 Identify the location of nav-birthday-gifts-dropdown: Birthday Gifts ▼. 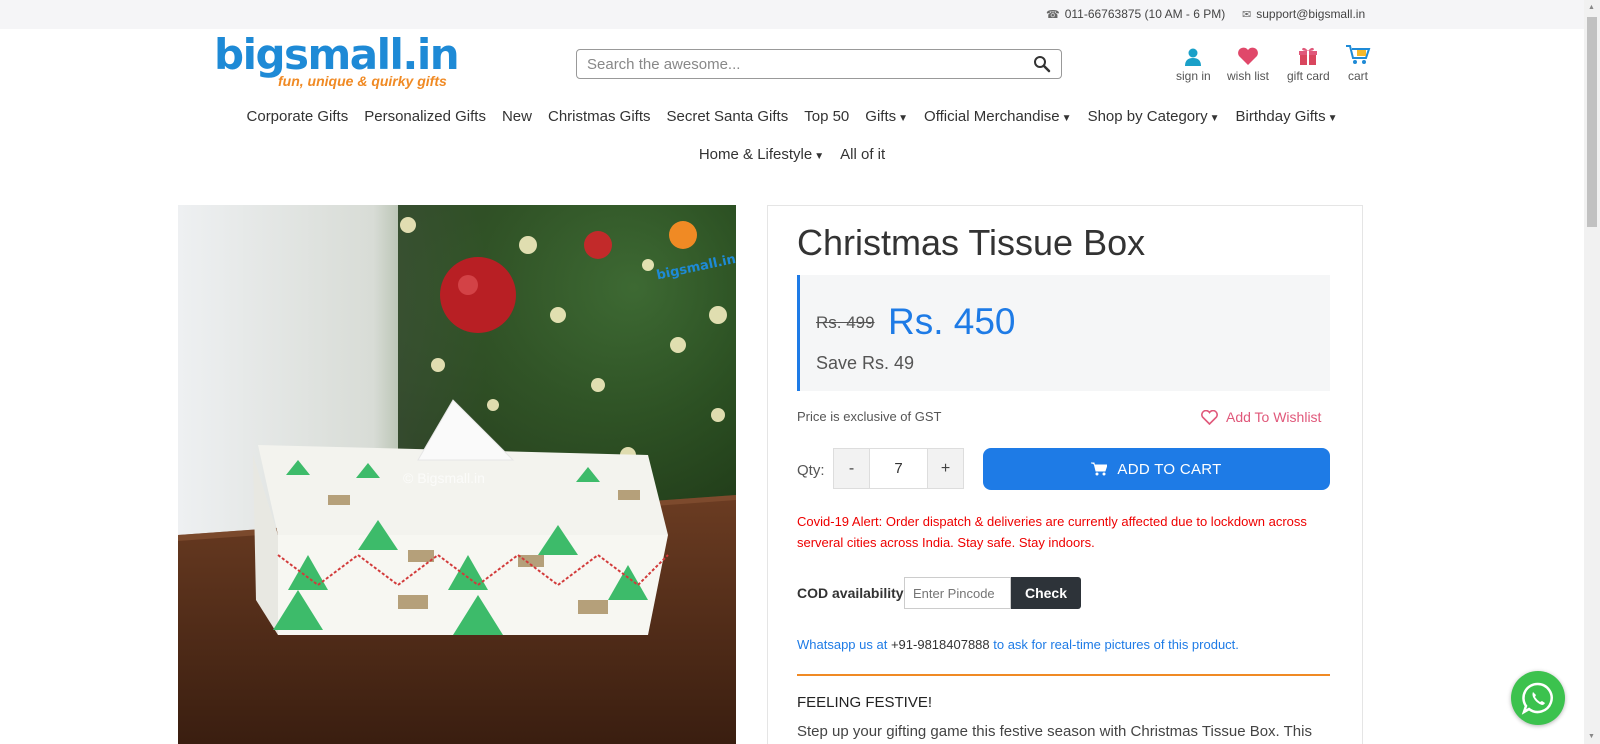
(1287, 116).